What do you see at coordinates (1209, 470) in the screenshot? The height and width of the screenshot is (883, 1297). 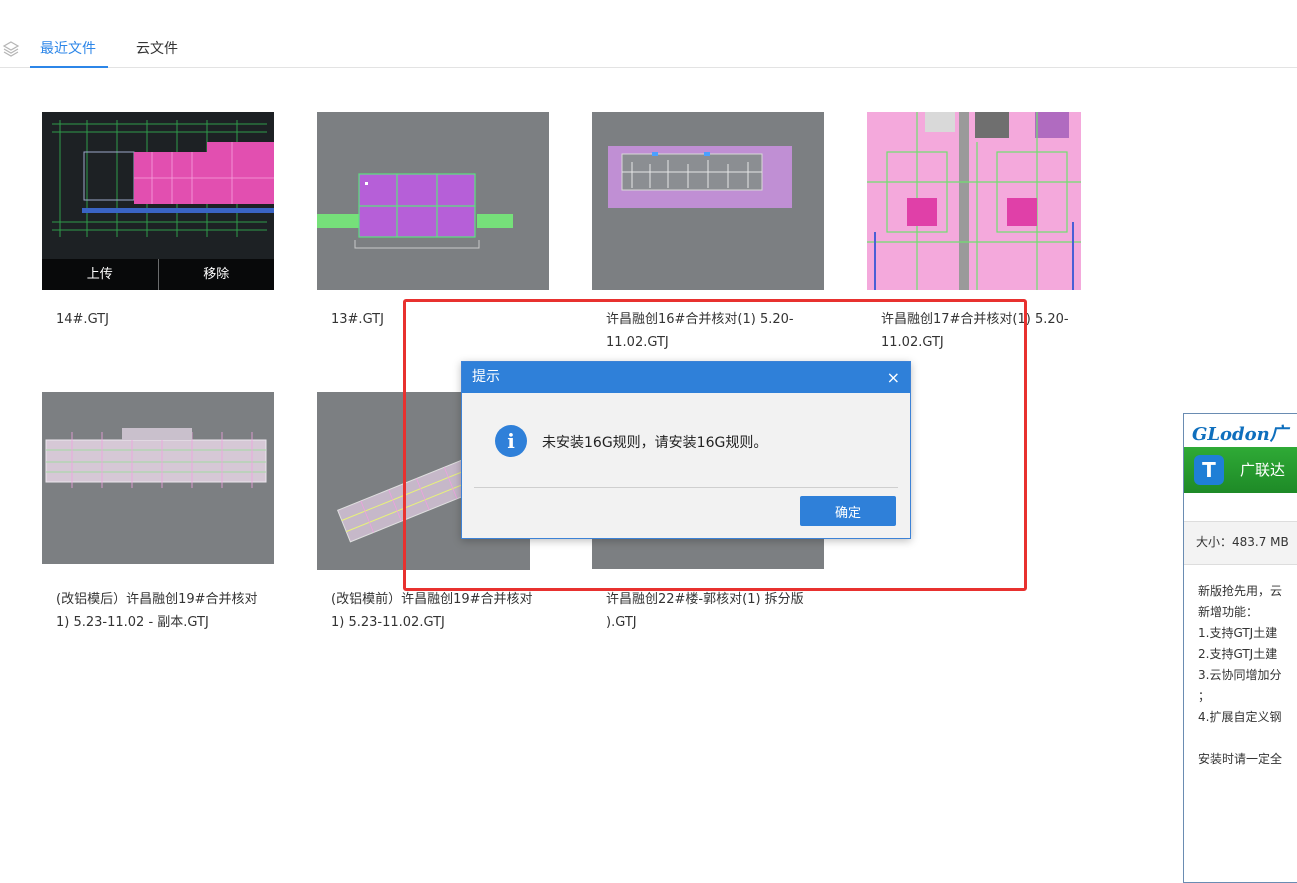 I see `app-icon: T` at bounding box center [1209, 470].